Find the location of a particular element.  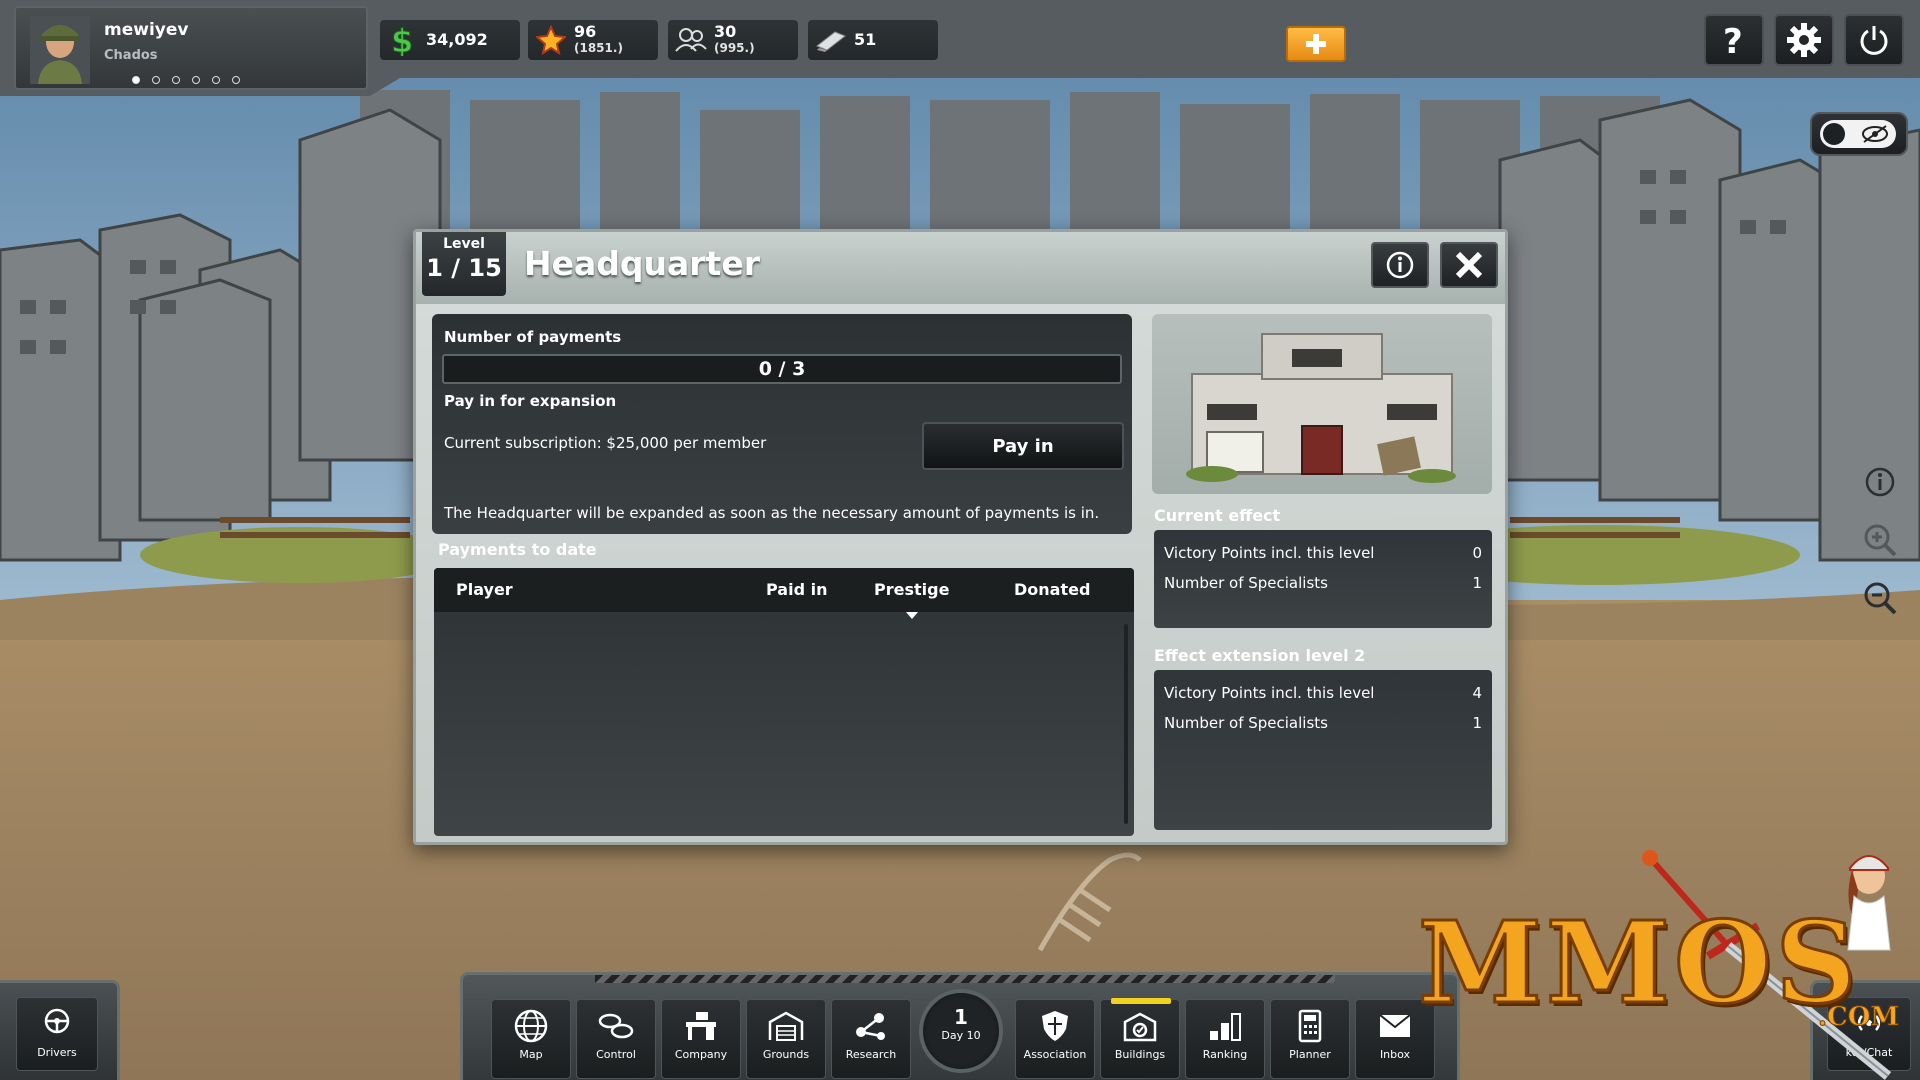

toggle-knob is located at coordinates (1834, 134).